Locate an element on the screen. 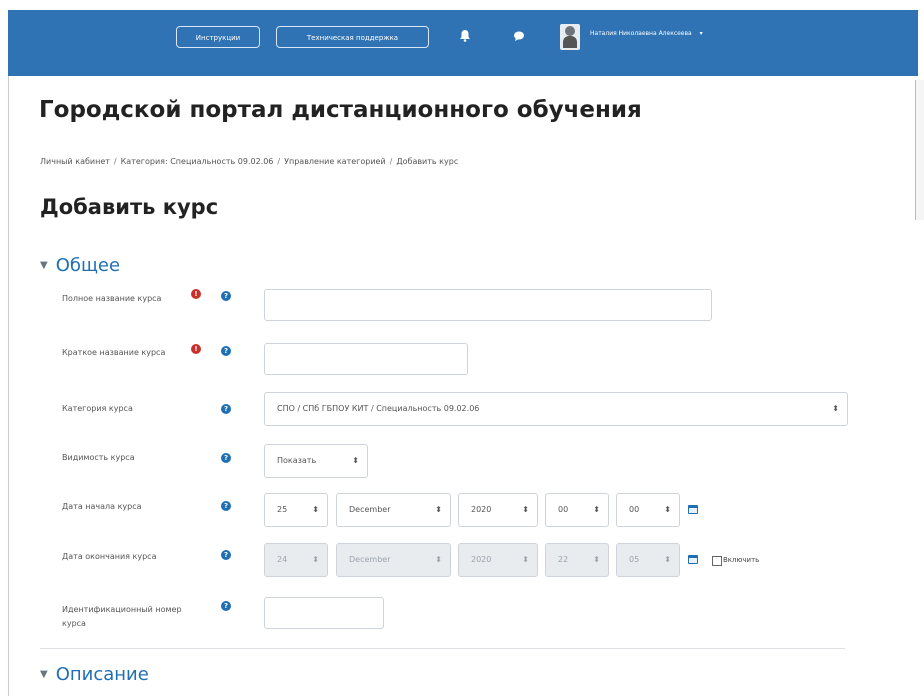 The width and height of the screenshot is (924, 696). start-day-select: 25 ⬍ is located at coordinates (296, 510).